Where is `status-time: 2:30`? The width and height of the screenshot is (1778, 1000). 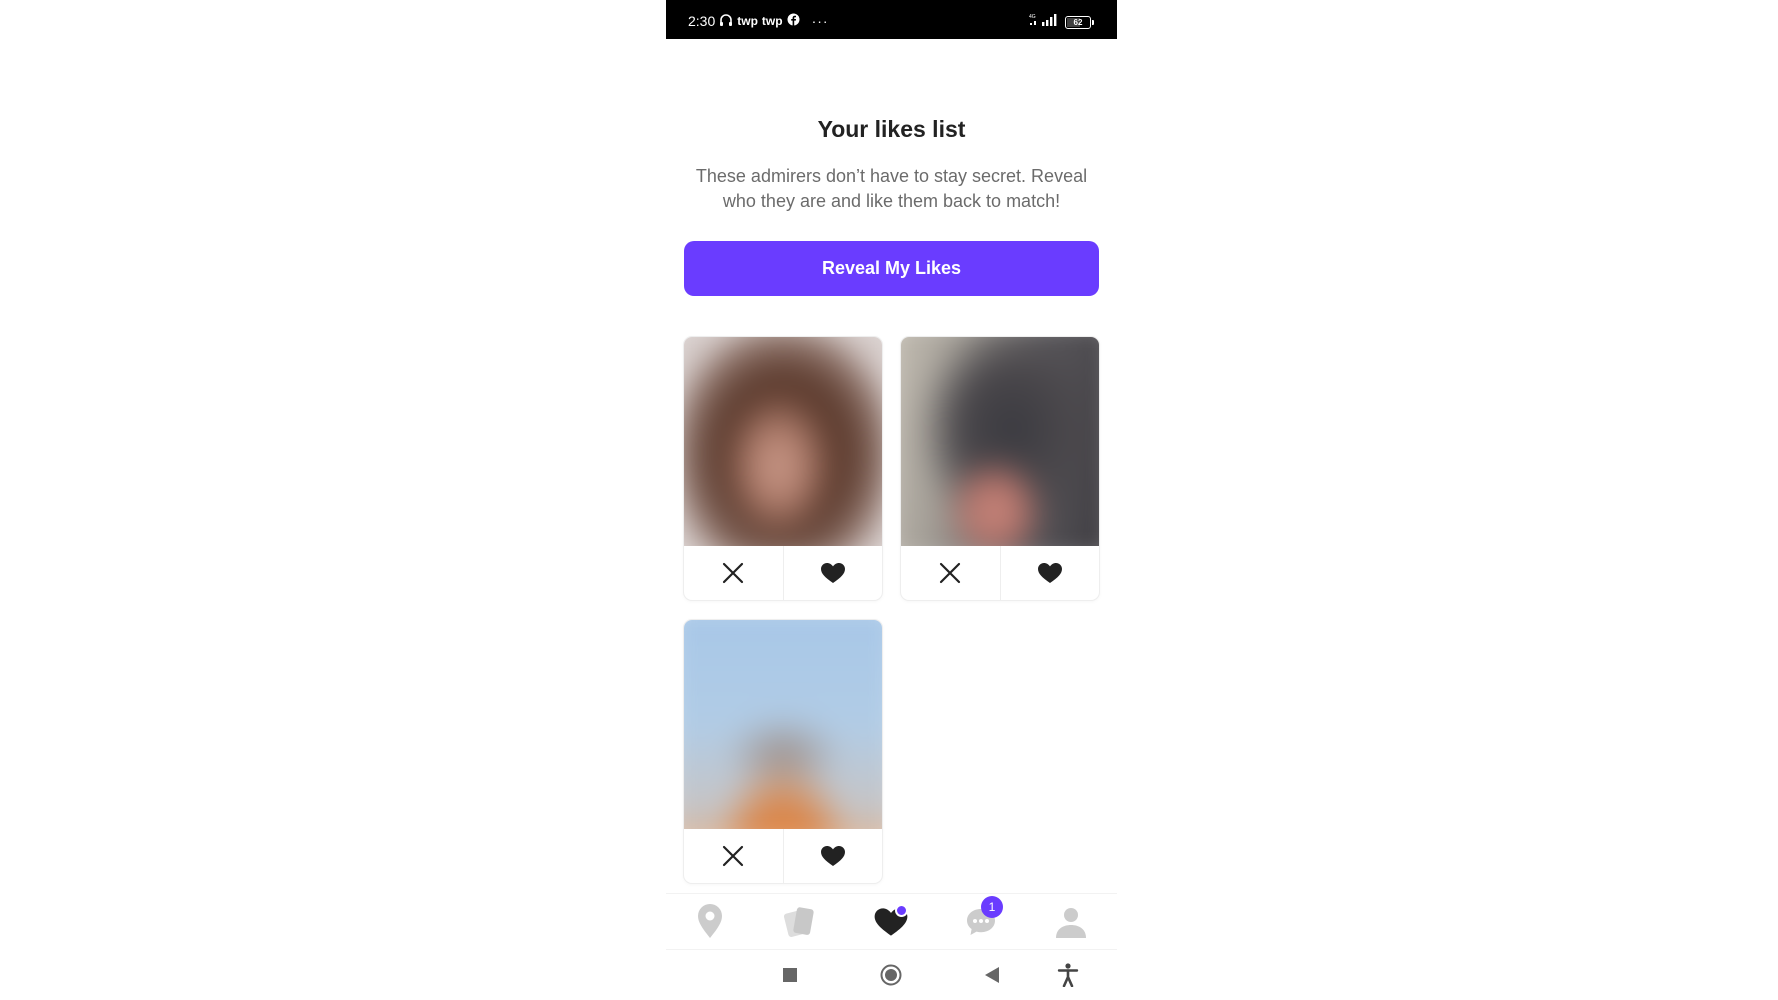
status-time: 2:30 is located at coordinates (702, 21).